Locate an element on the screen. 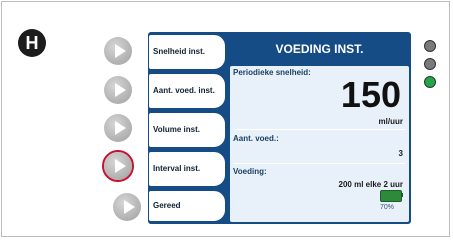 The image size is (453, 240). menu-item-label: Volume inst. is located at coordinates (176, 129).